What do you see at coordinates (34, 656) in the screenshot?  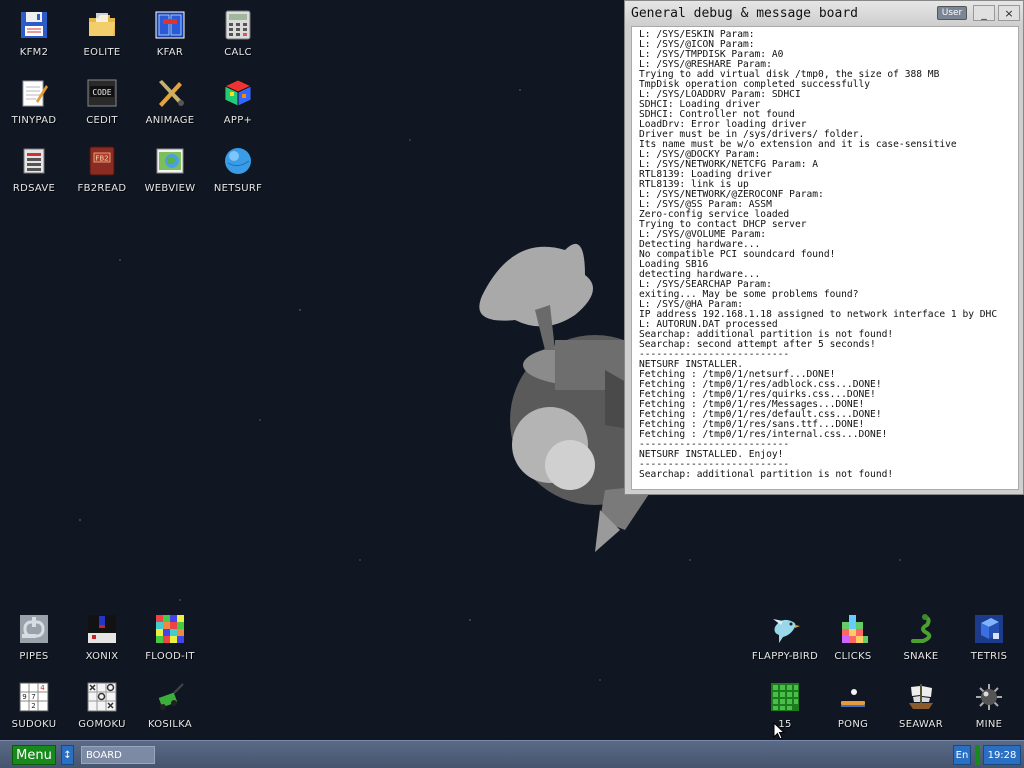 I see `desktop-icon-label: PIPES` at bounding box center [34, 656].